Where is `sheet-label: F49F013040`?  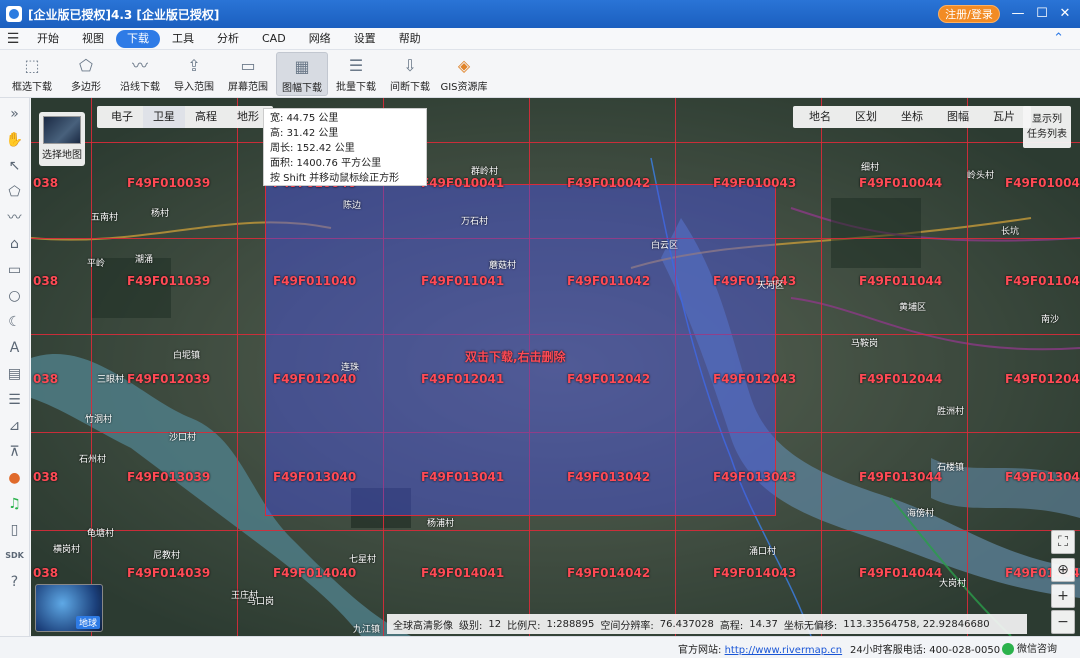
sheet-label: F49F013040 is located at coordinates (314, 477).